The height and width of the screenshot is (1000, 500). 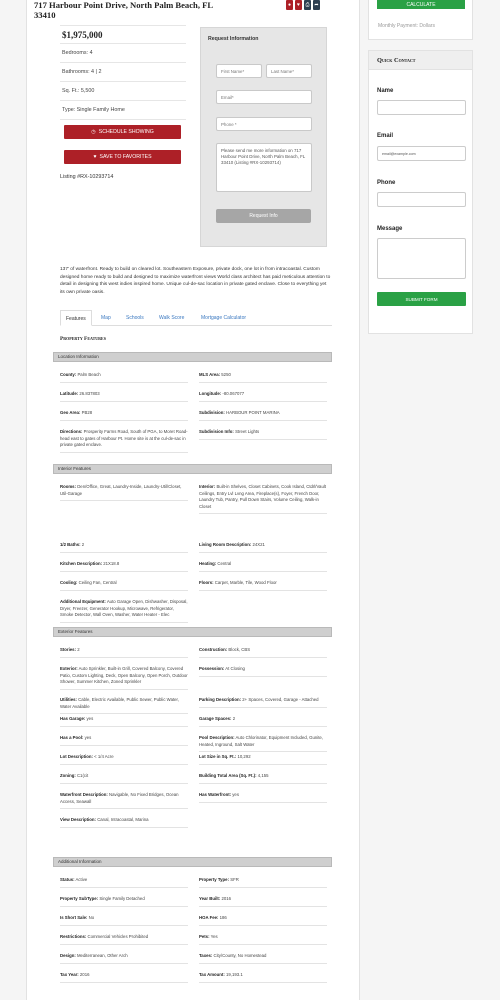 I want to click on quick-contact-title: Quick Contact, so click(x=420, y=60).